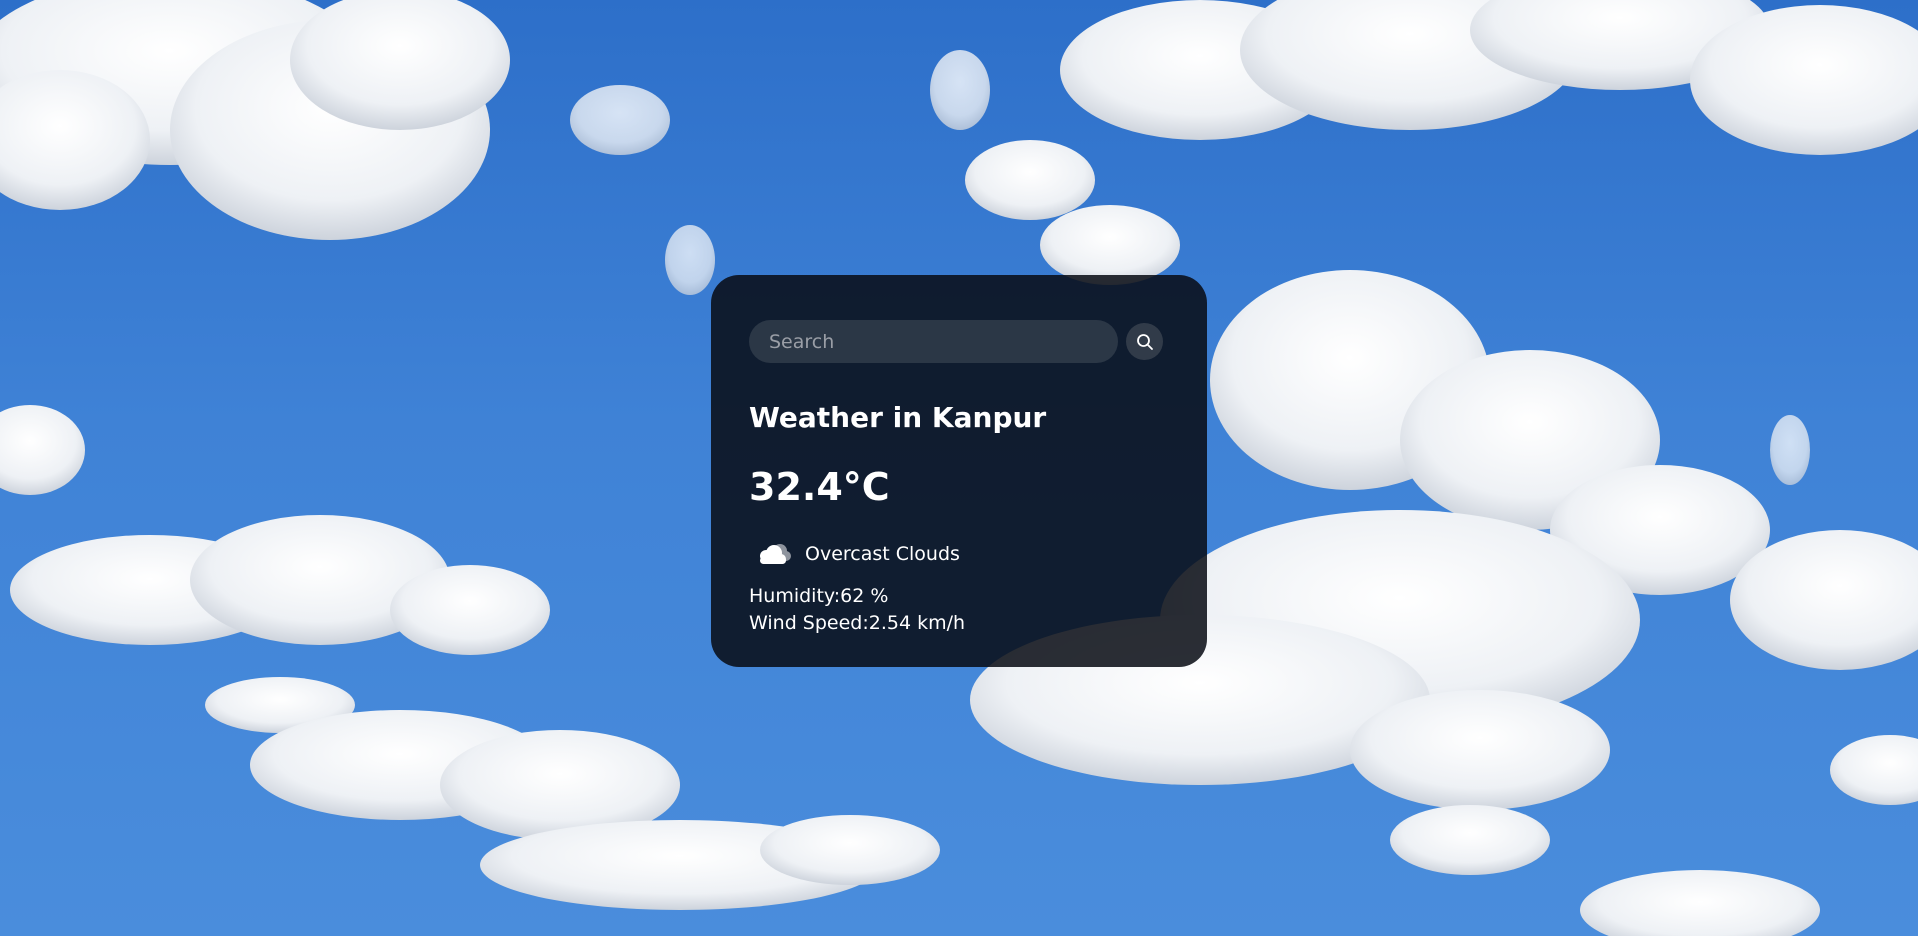 The height and width of the screenshot is (936, 1918). Describe the element at coordinates (819, 486) in the screenshot. I see `temperature: 32.4°C` at that location.